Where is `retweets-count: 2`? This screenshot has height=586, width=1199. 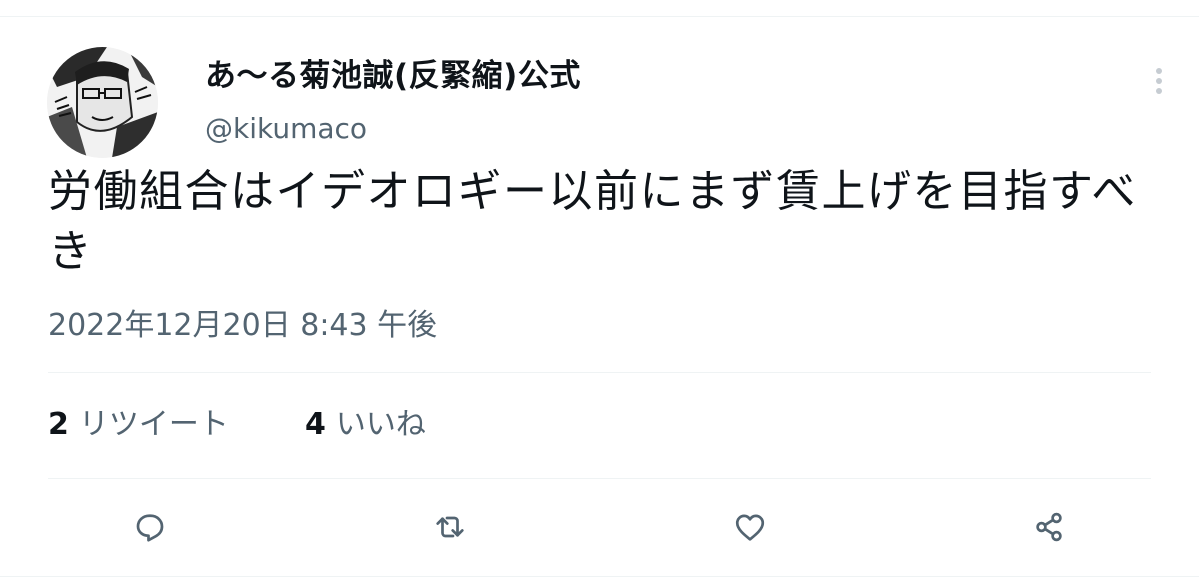
retweets-count: 2 is located at coordinates (58, 424).